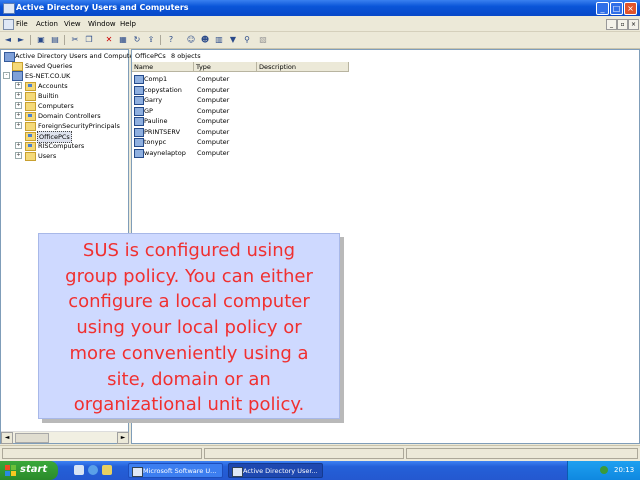  Describe the element at coordinates (191, 40) in the screenshot. I see `new-user-icon: ☺` at that location.